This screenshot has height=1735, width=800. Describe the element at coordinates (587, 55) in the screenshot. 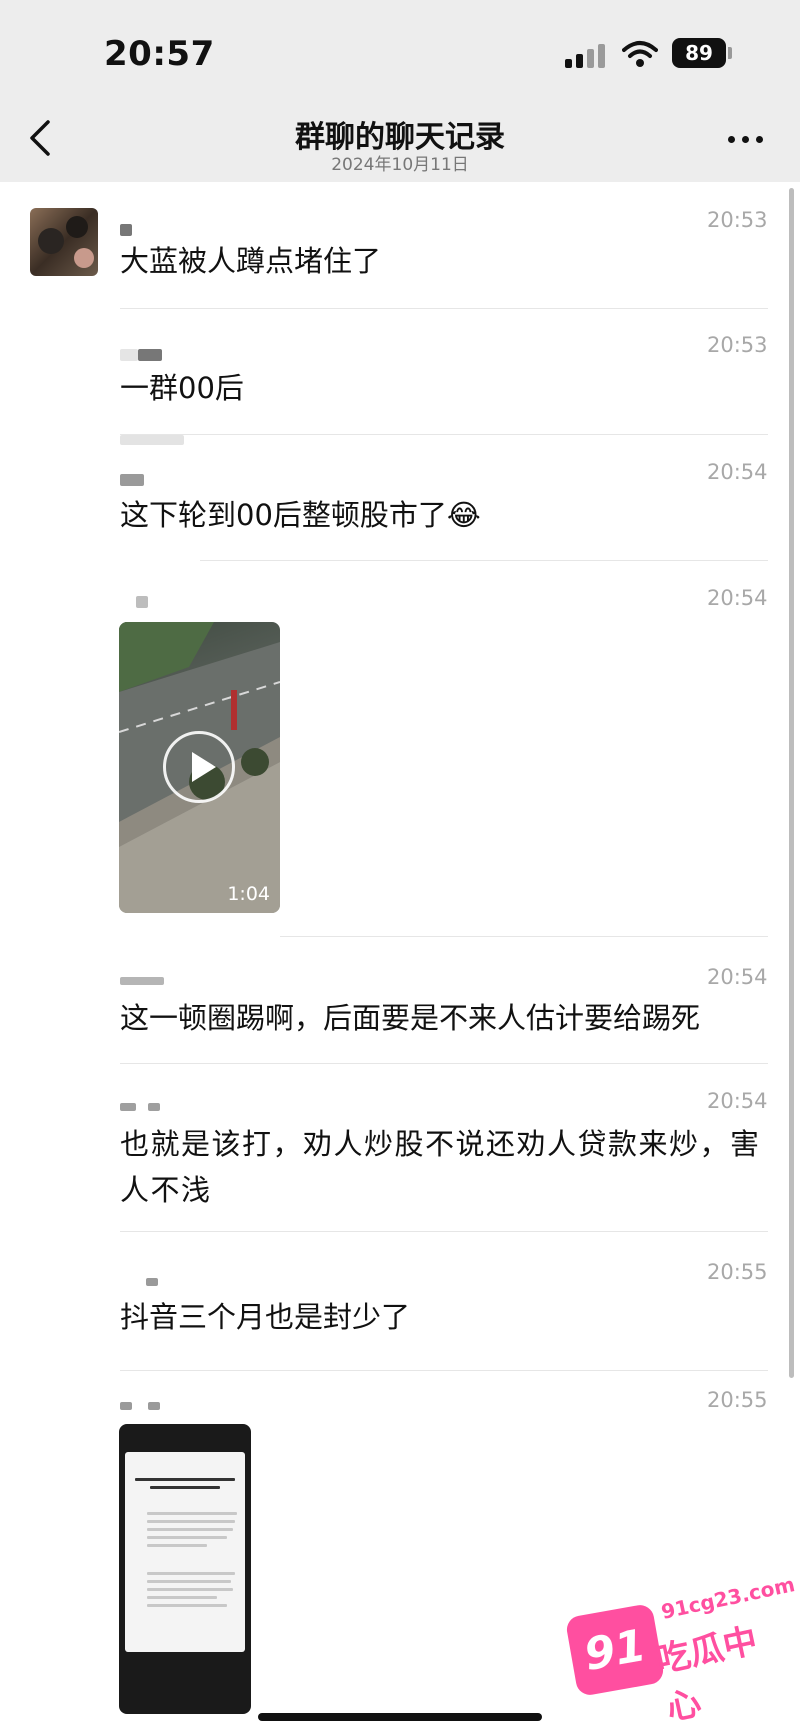

I see `cellular-signal-icon` at that location.